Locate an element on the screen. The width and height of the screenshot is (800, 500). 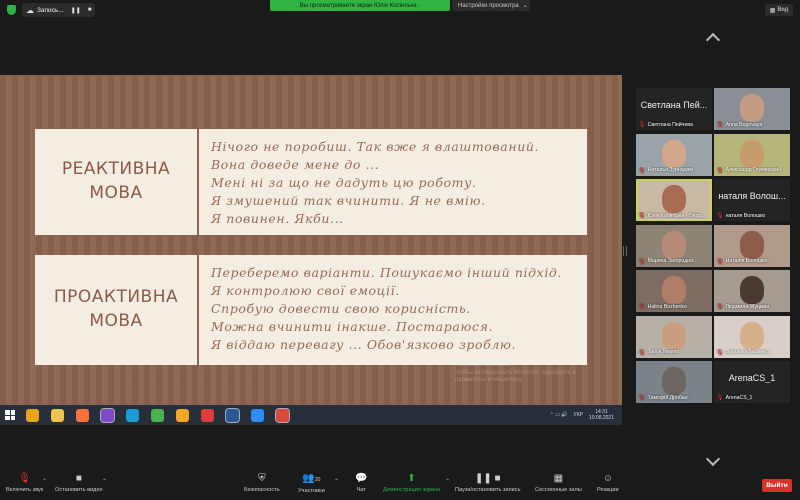
chat-button: 💬 Чат is located at coordinates (361, 484).